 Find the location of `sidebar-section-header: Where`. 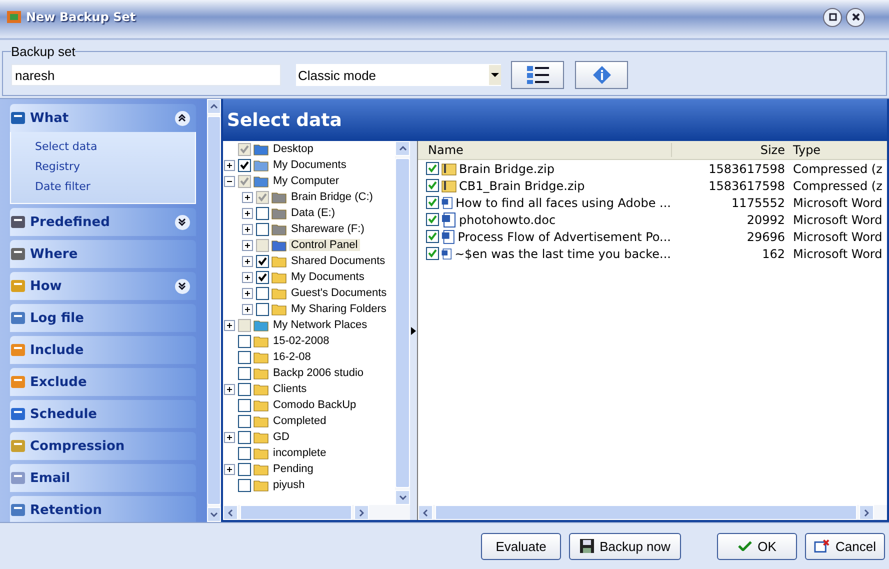

sidebar-section-header: Where is located at coordinates (103, 254).